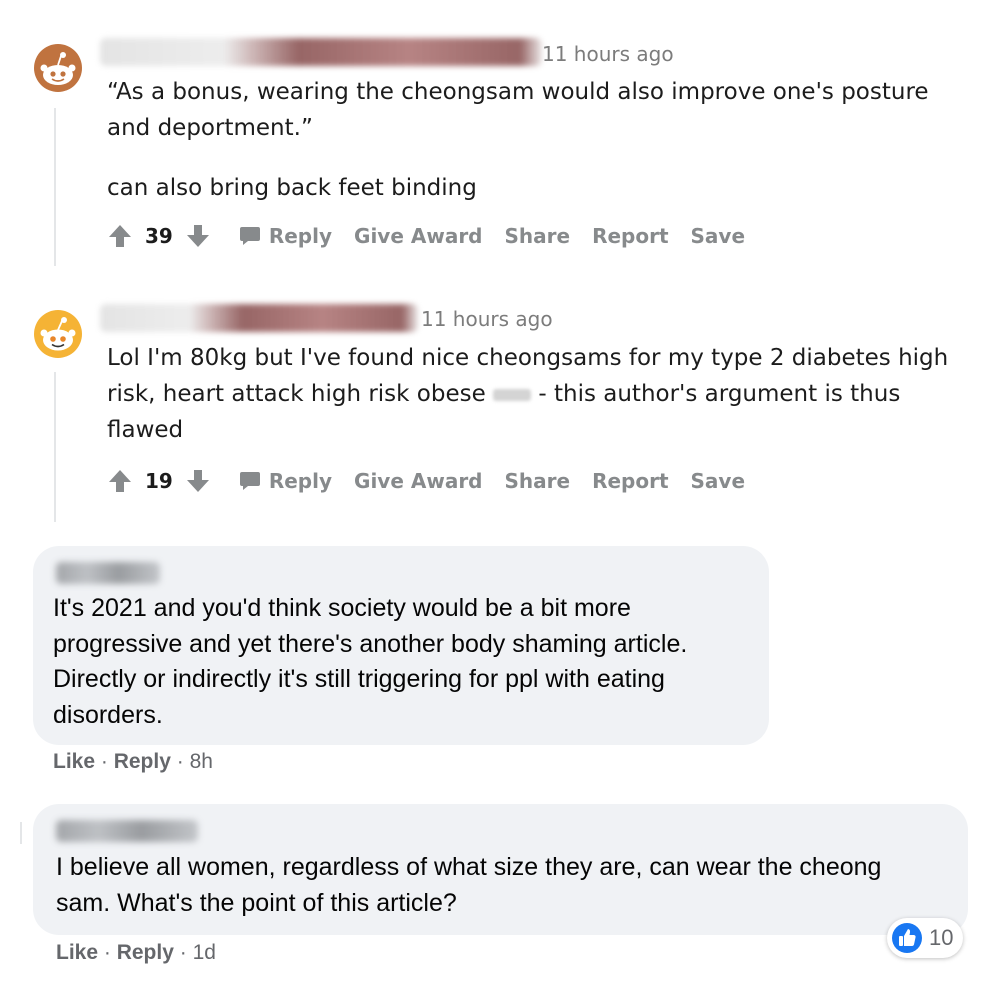 The width and height of the screenshot is (1000, 1000). What do you see at coordinates (201, 761) in the screenshot?
I see `fb-comment-time: 8h` at bounding box center [201, 761].